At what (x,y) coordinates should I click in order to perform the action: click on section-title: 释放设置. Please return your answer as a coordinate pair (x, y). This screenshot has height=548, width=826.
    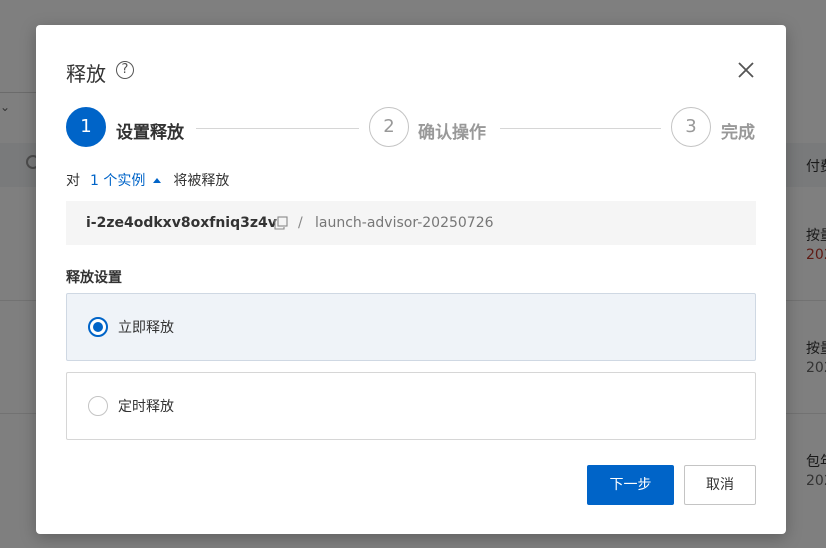
    Looking at the image, I should click on (94, 278).